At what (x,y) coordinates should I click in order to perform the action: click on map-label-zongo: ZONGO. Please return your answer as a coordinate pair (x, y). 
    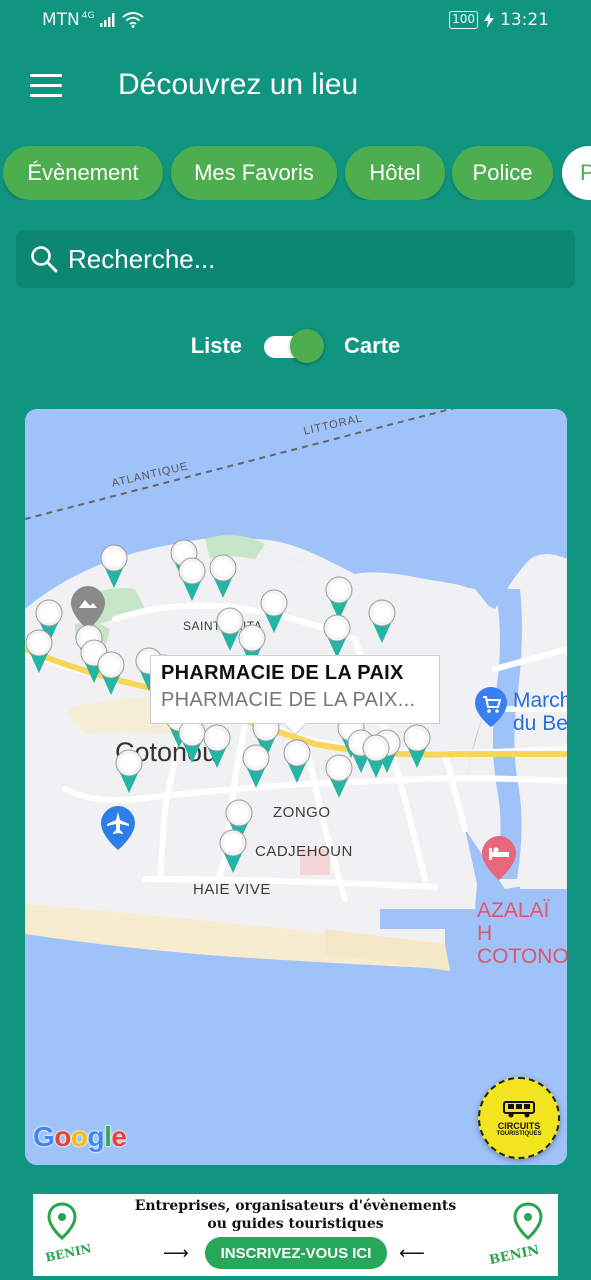
    Looking at the image, I should click on (302, 812).